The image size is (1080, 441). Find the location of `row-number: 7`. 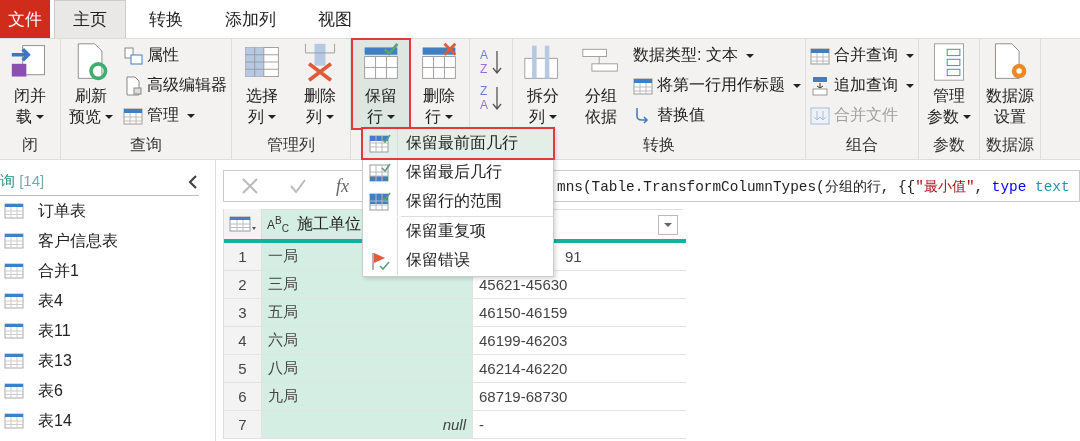

row-number: 7 is located at coordinates (242, 424).